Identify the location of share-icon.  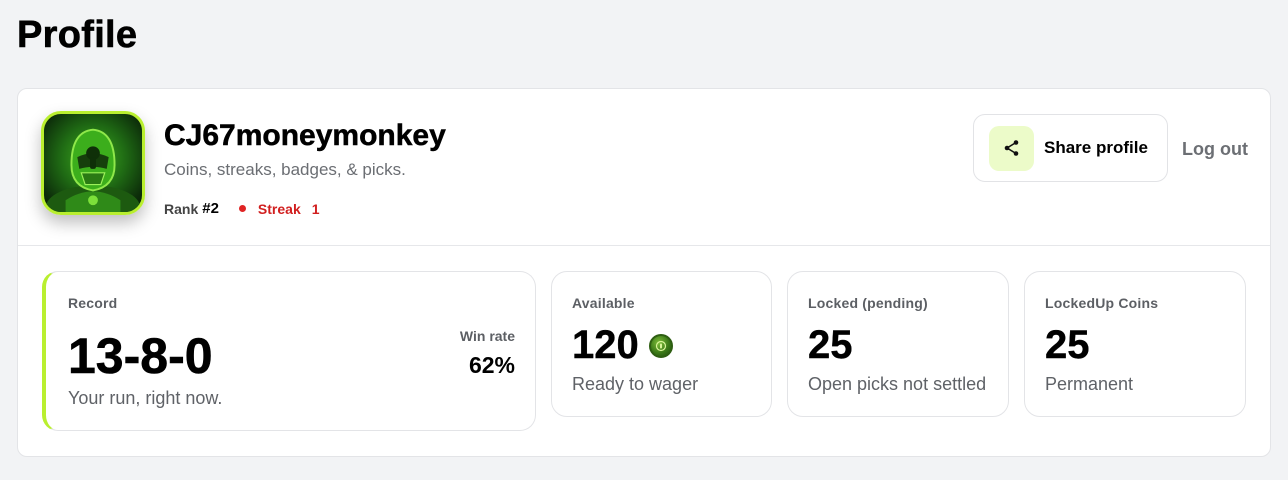
(1011, 148).